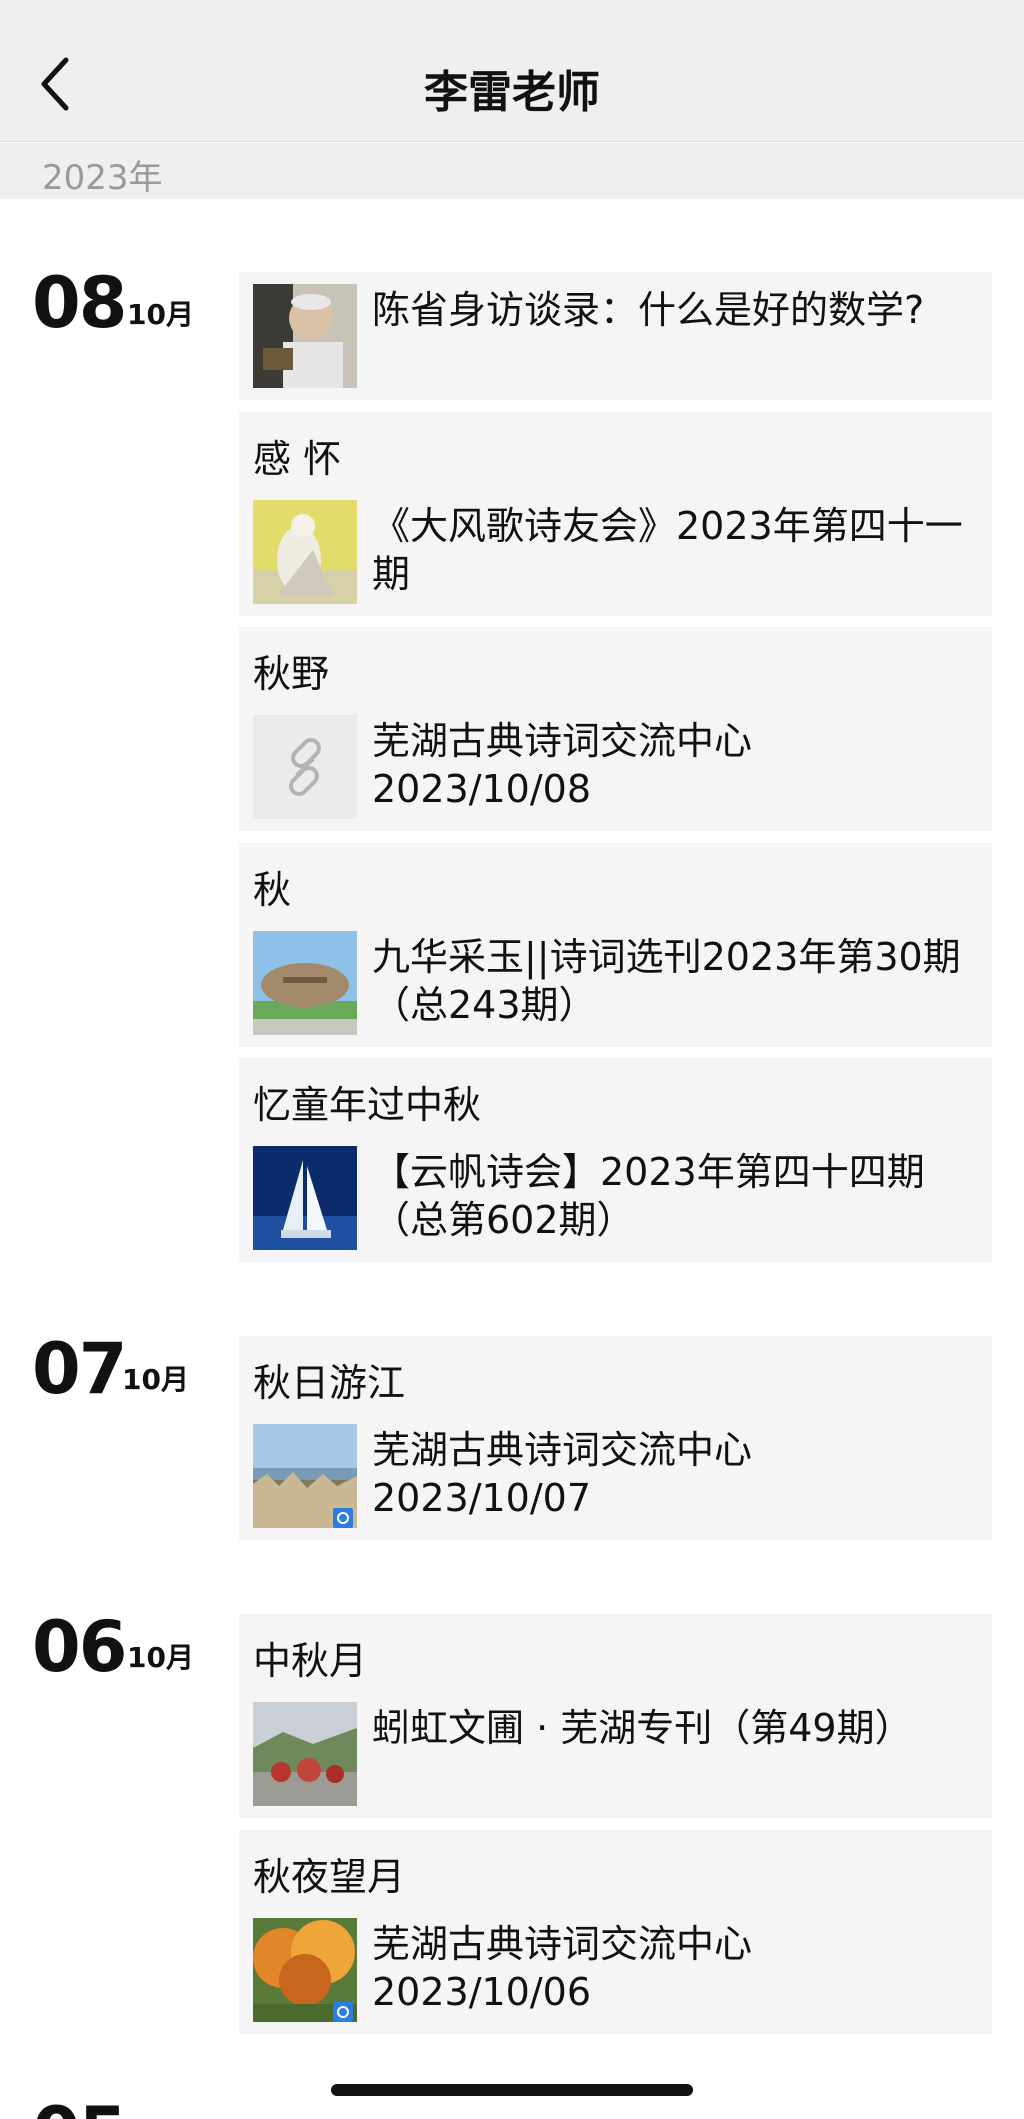  I want to click on post-heading: 忆童年过中秋, so click(367, 1105).